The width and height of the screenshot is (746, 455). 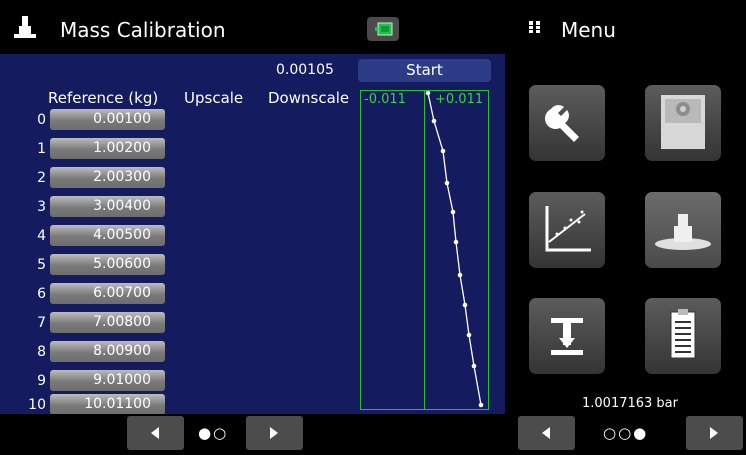 I want to click on menu-prev-button, so click(x=546, y=433).